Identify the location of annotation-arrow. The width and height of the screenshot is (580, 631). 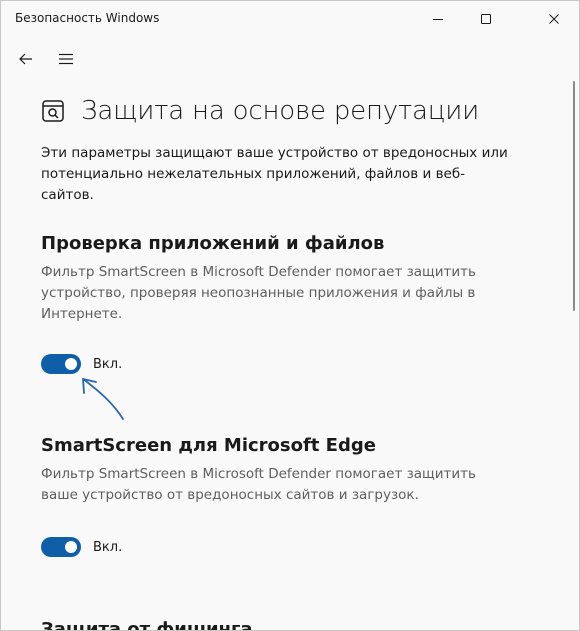
(103, 399).